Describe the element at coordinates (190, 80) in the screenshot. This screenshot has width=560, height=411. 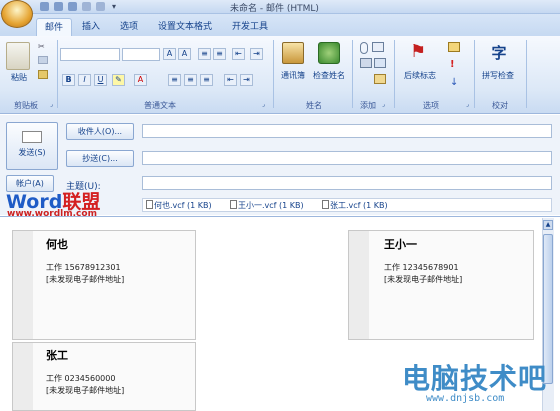
I see `align-center-icon: ≡` at that location.